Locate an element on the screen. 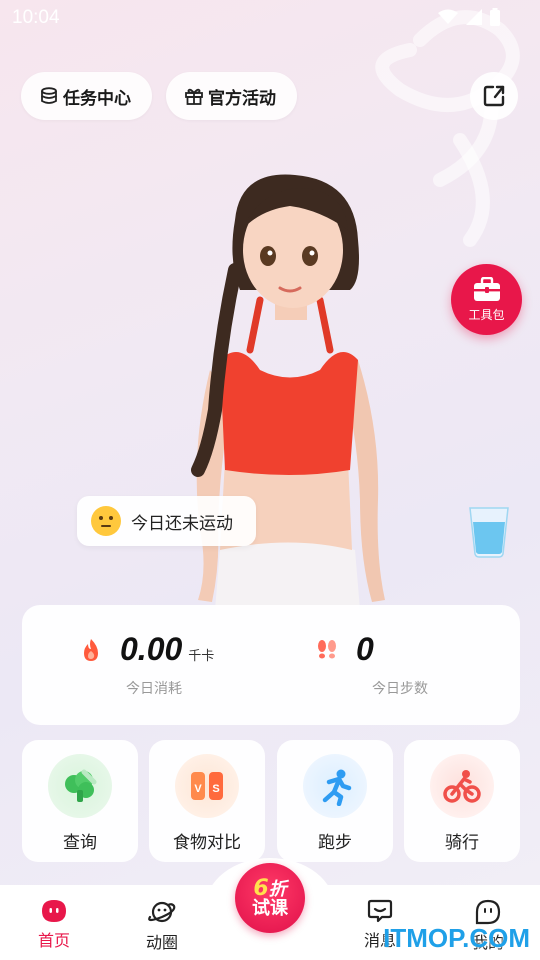 This screenshot has height=960, width=540. promo-discount: 6折 is located at coordinates (269, 888).